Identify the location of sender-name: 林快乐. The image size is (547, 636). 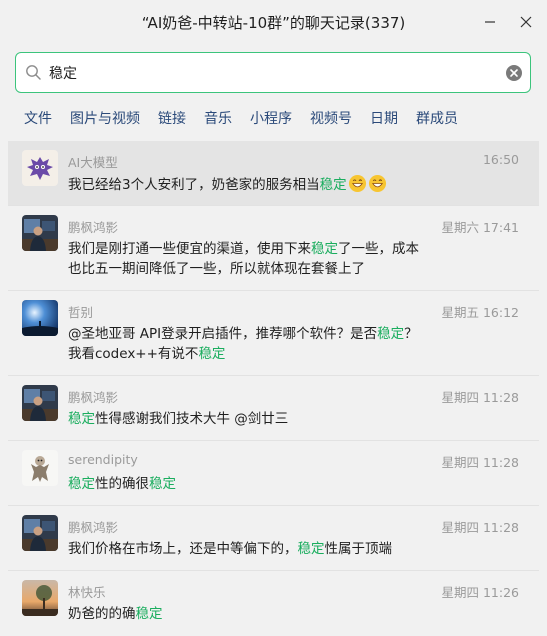
(87, 592).